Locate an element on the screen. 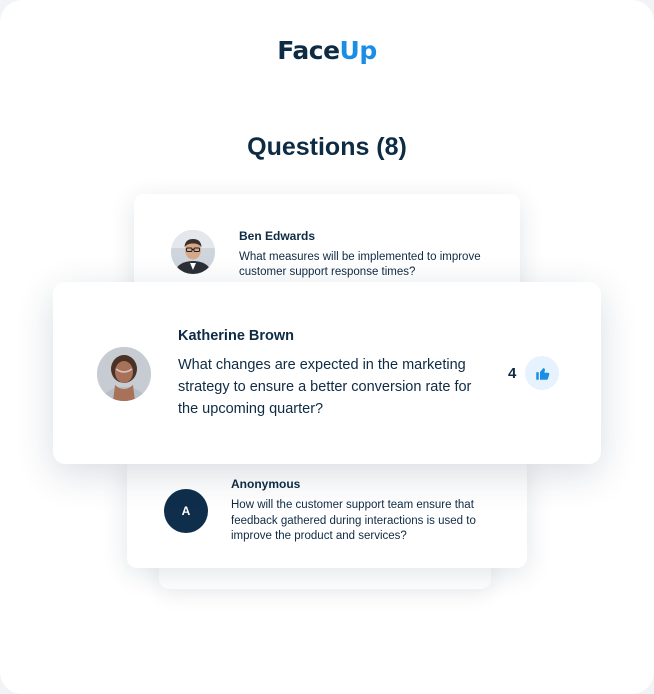 This screenshot has width=654, height=694. thumbs-up-icon is located at coordinates (542, 373).